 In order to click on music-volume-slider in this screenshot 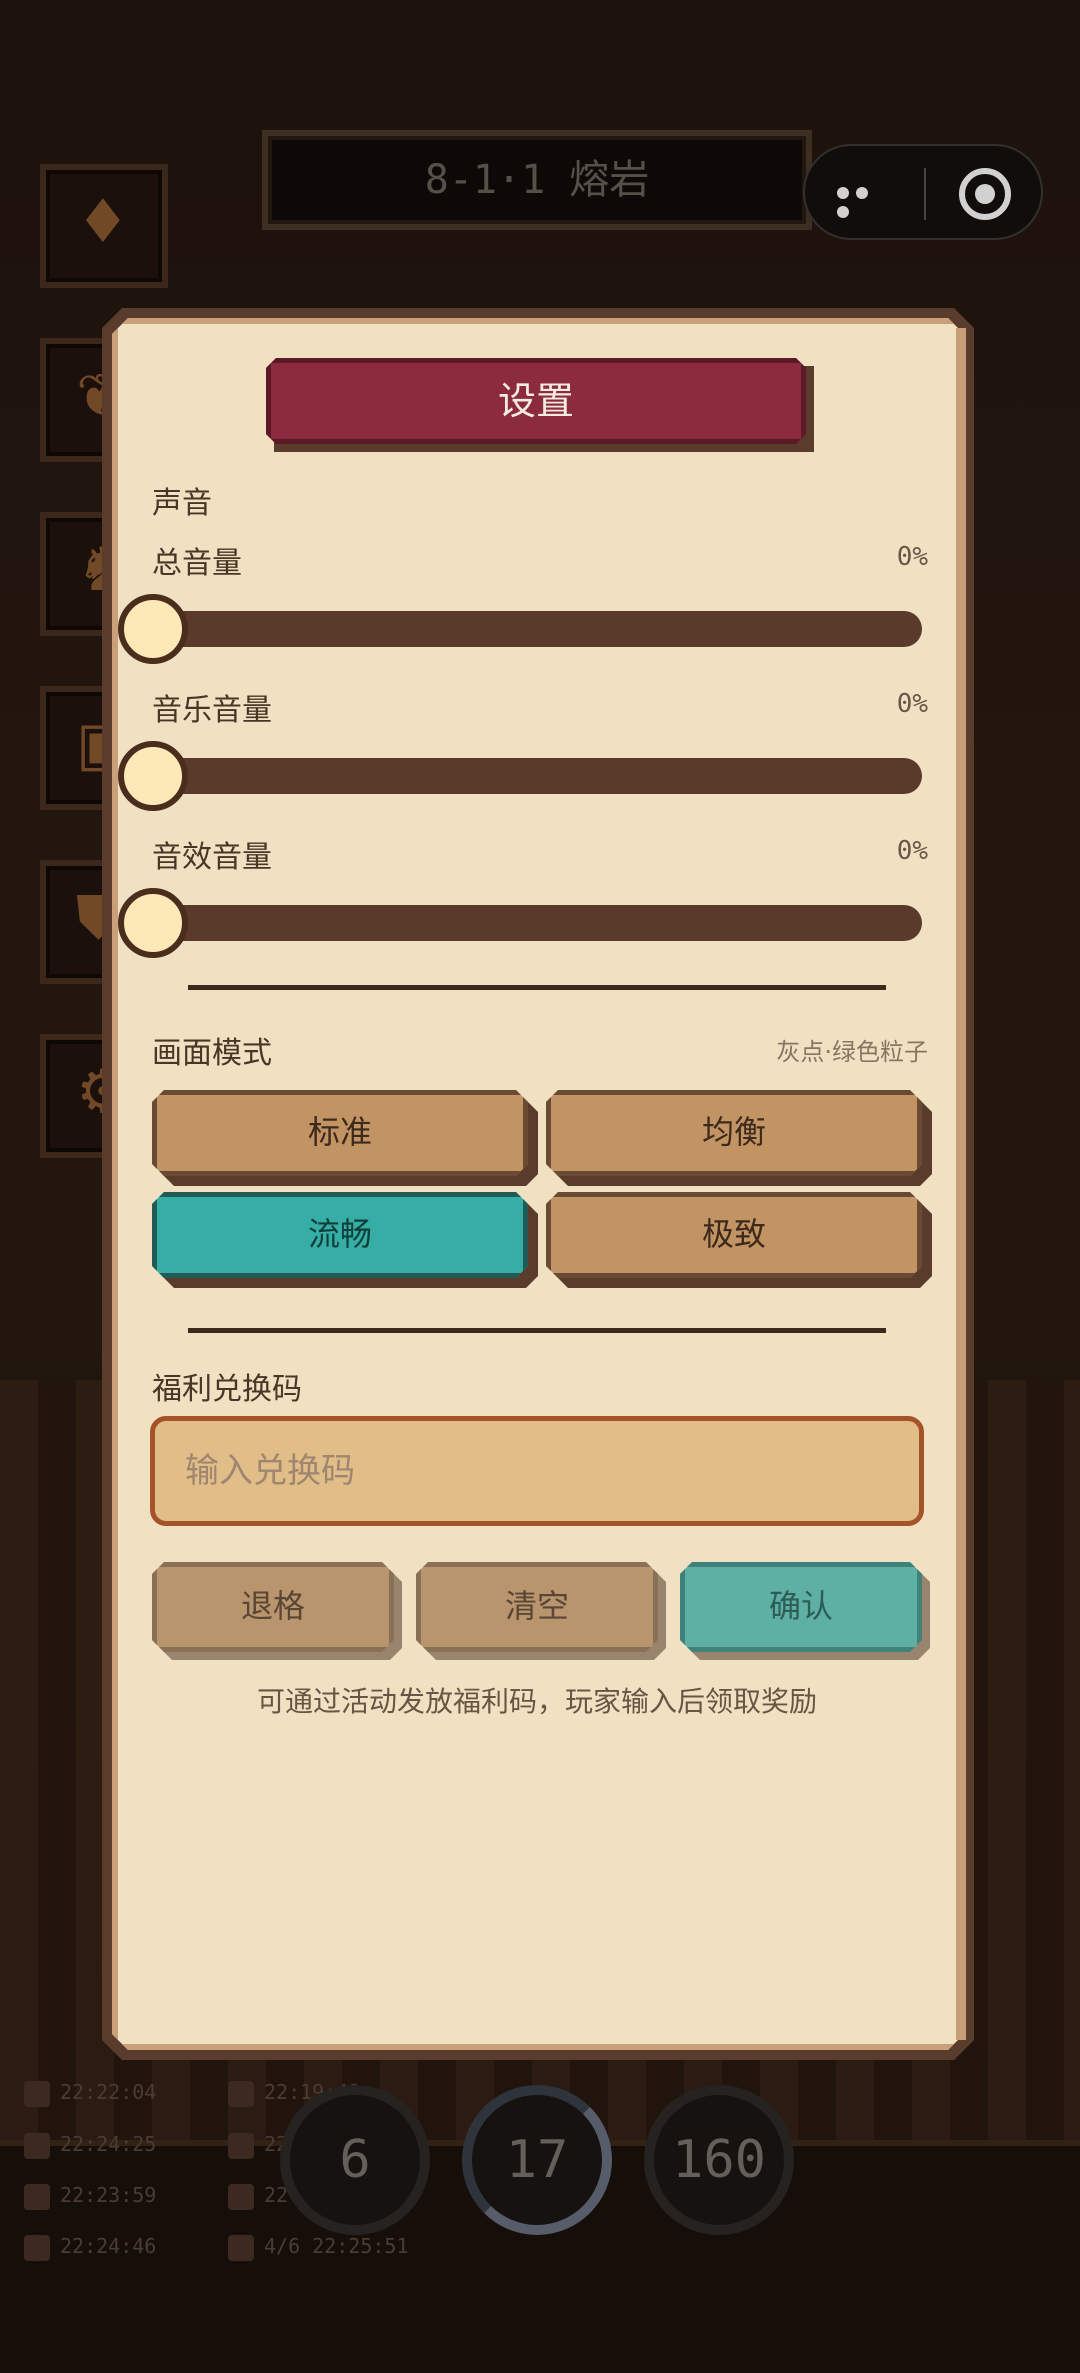, I will do `click(536, 776)`.